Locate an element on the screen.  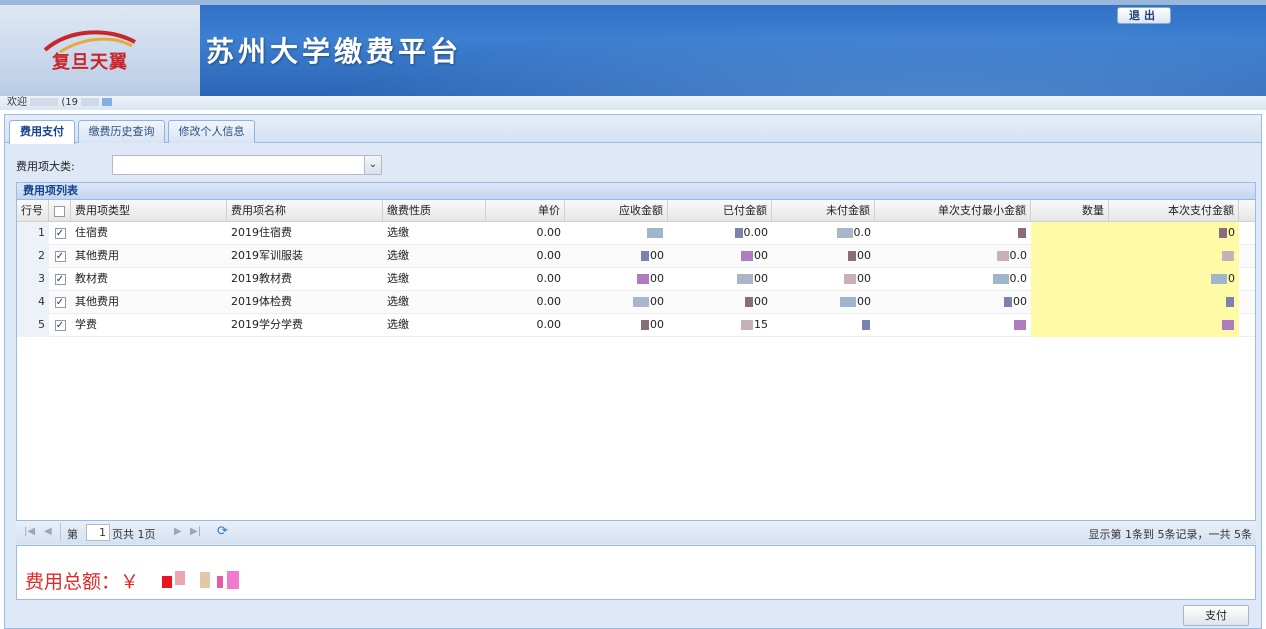
col-unit-price: 单价 is located at coordinates (525, 211).